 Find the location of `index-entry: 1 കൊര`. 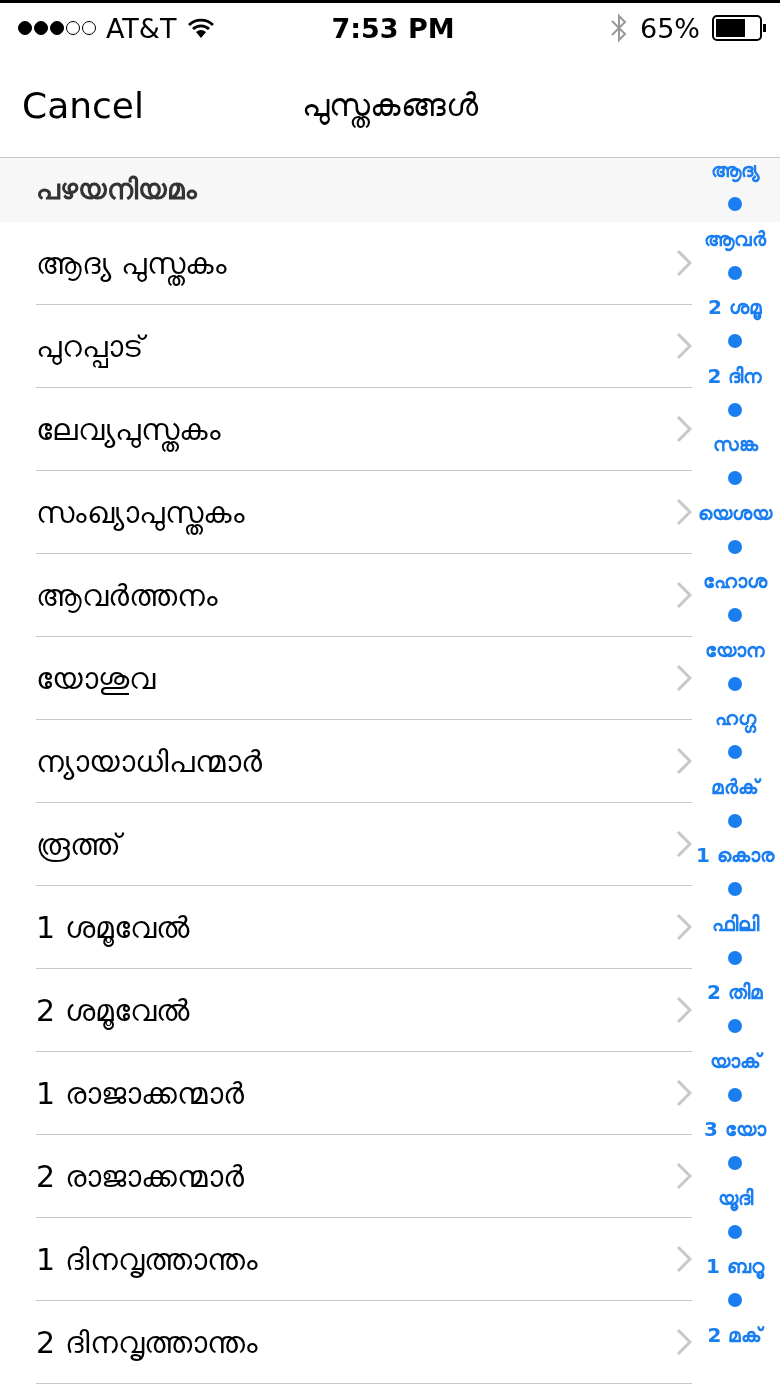

index-entry: 1 കൊര is located at coordinates (735, 855).